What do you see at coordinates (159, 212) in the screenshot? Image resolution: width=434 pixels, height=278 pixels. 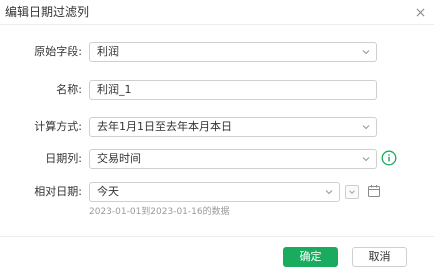 I see `date-range-hint: 2023-01-01到2023-01-16的数据` at bounding box center [159, 212].